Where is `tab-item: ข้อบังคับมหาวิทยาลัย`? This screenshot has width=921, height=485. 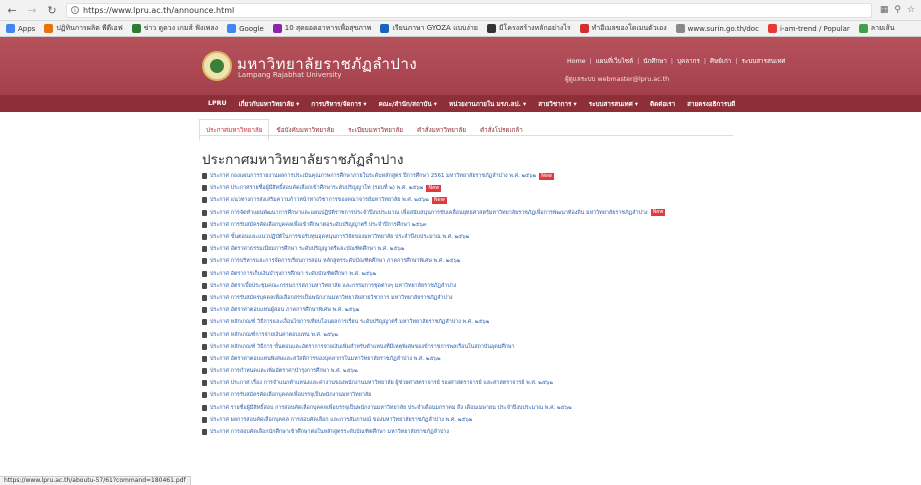 tab-item: ข้อบังคับมหาวิทยาลัย is located at coordinates (305, 130).